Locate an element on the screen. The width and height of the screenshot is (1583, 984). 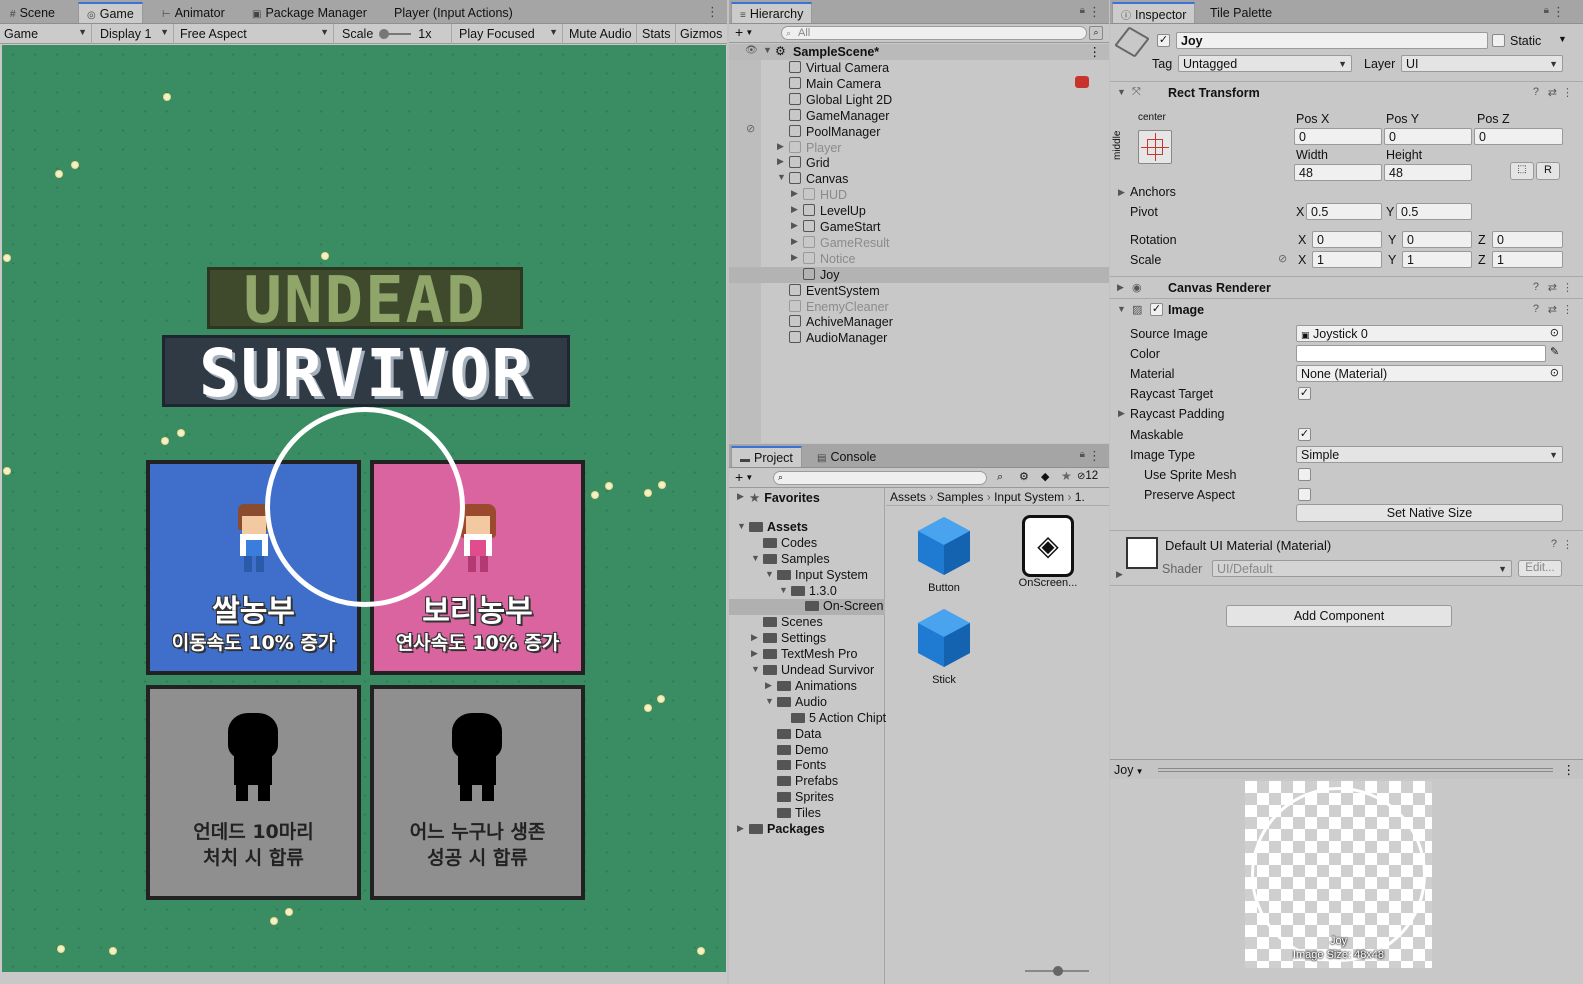
hierarchy-scene-row: 👁︎ ▼ ⚙ SampleScene* ⋮ is located at coordinates (919, 52).